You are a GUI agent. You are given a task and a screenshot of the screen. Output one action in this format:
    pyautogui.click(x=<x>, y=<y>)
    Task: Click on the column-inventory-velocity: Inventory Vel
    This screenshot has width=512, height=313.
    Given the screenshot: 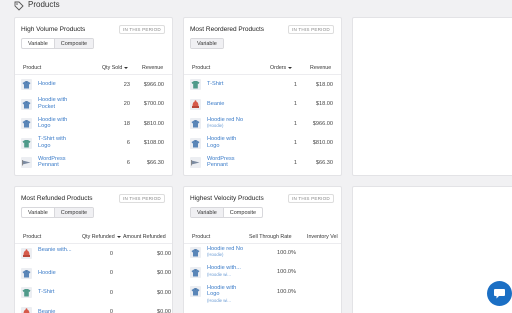 What is the action you would take?
    pyautogui.click(x=322, y=237)
    